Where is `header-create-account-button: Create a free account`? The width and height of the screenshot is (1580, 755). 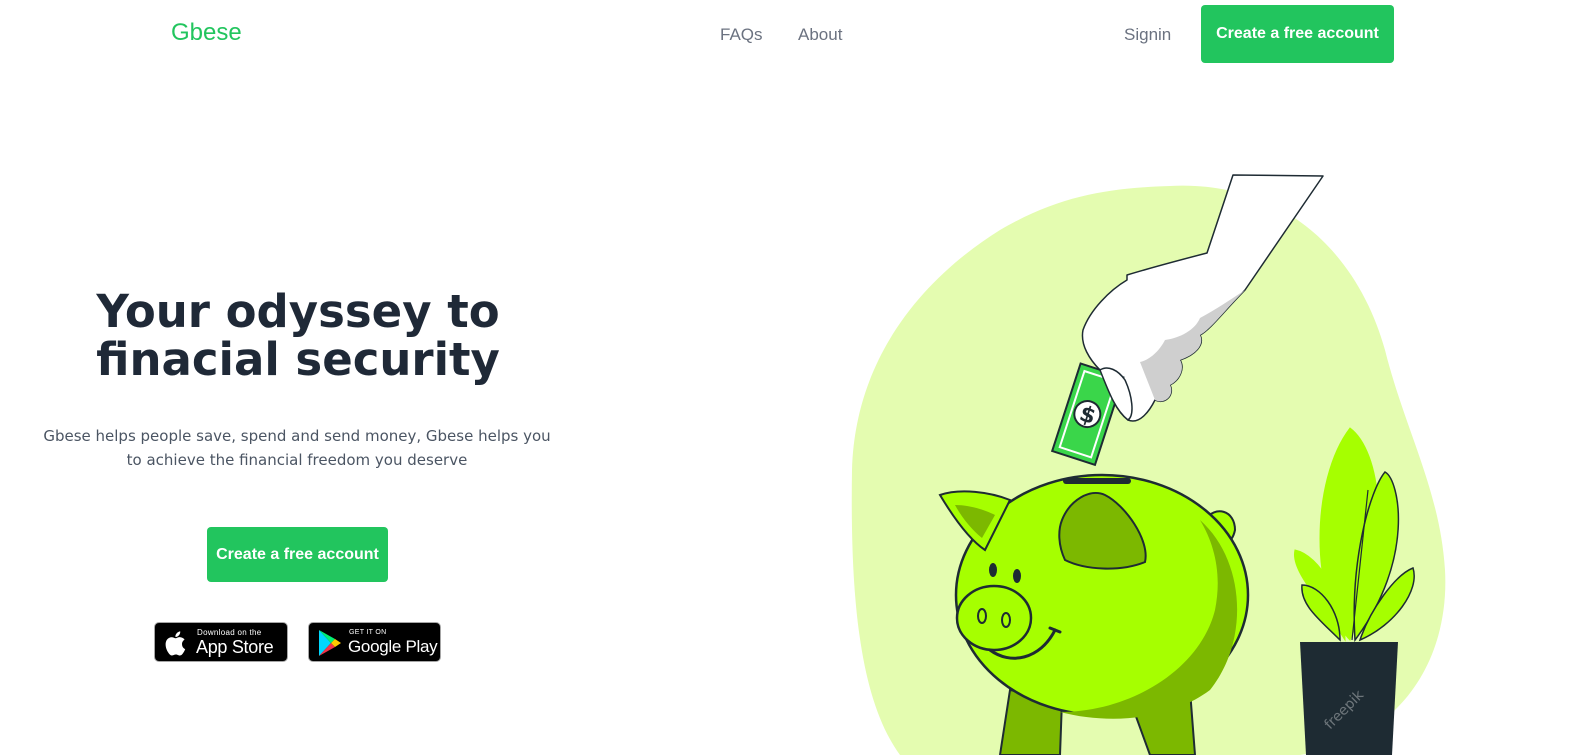
header-create-account-button: Create a free account is located at coordinates (1297, 34).